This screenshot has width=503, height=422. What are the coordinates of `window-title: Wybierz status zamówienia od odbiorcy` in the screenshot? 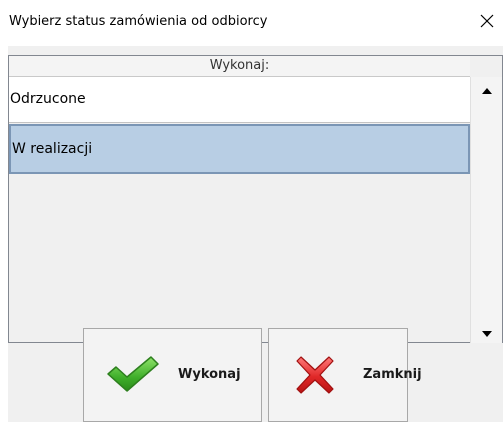 It's located at (138, 21).